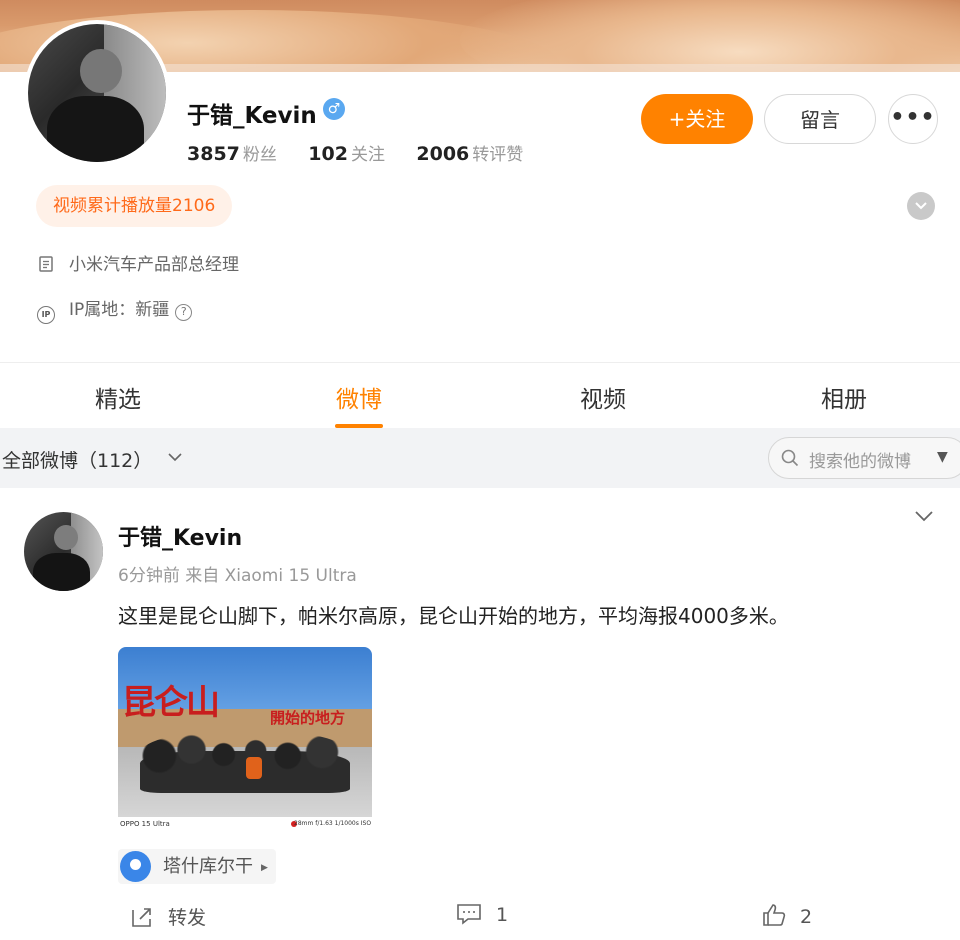 The width and height of the screenshot is (960, 940). What do you see at coordinates (333, 823) in the screenshot?
I see `image-caption-right: 28mm f/1.63 1/1000s ISO` at bounding box center [333, 823].